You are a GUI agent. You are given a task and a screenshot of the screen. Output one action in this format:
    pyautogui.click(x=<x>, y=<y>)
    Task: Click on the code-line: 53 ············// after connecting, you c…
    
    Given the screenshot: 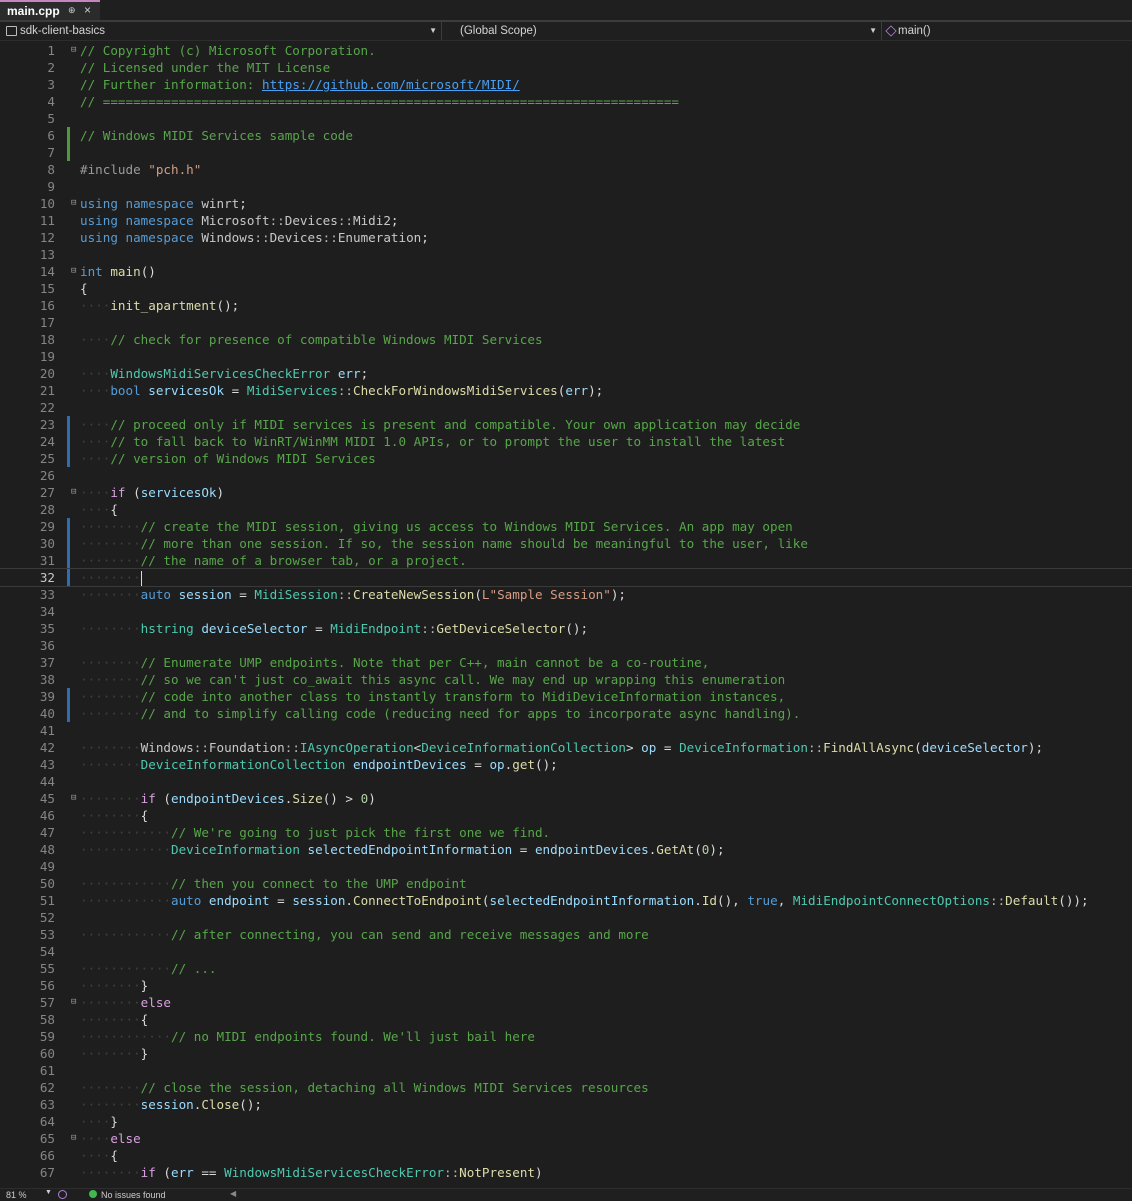 What is the action you would take?
    pyautogui.click(x=566, y=934)
    